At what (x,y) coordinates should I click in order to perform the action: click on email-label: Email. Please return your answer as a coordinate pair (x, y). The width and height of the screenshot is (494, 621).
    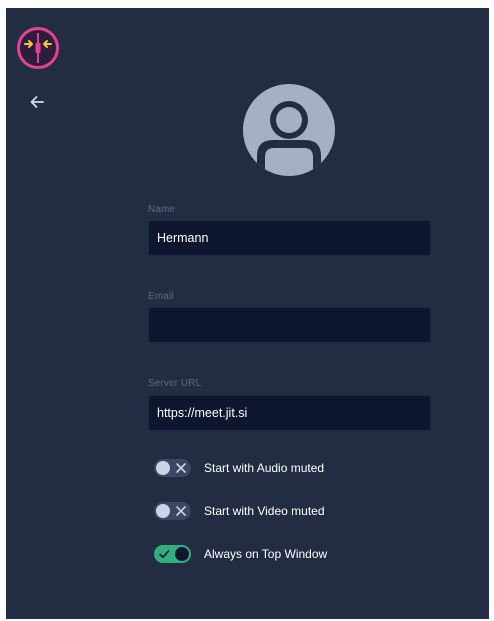
    Looking at the image, I should click on (161, 296).